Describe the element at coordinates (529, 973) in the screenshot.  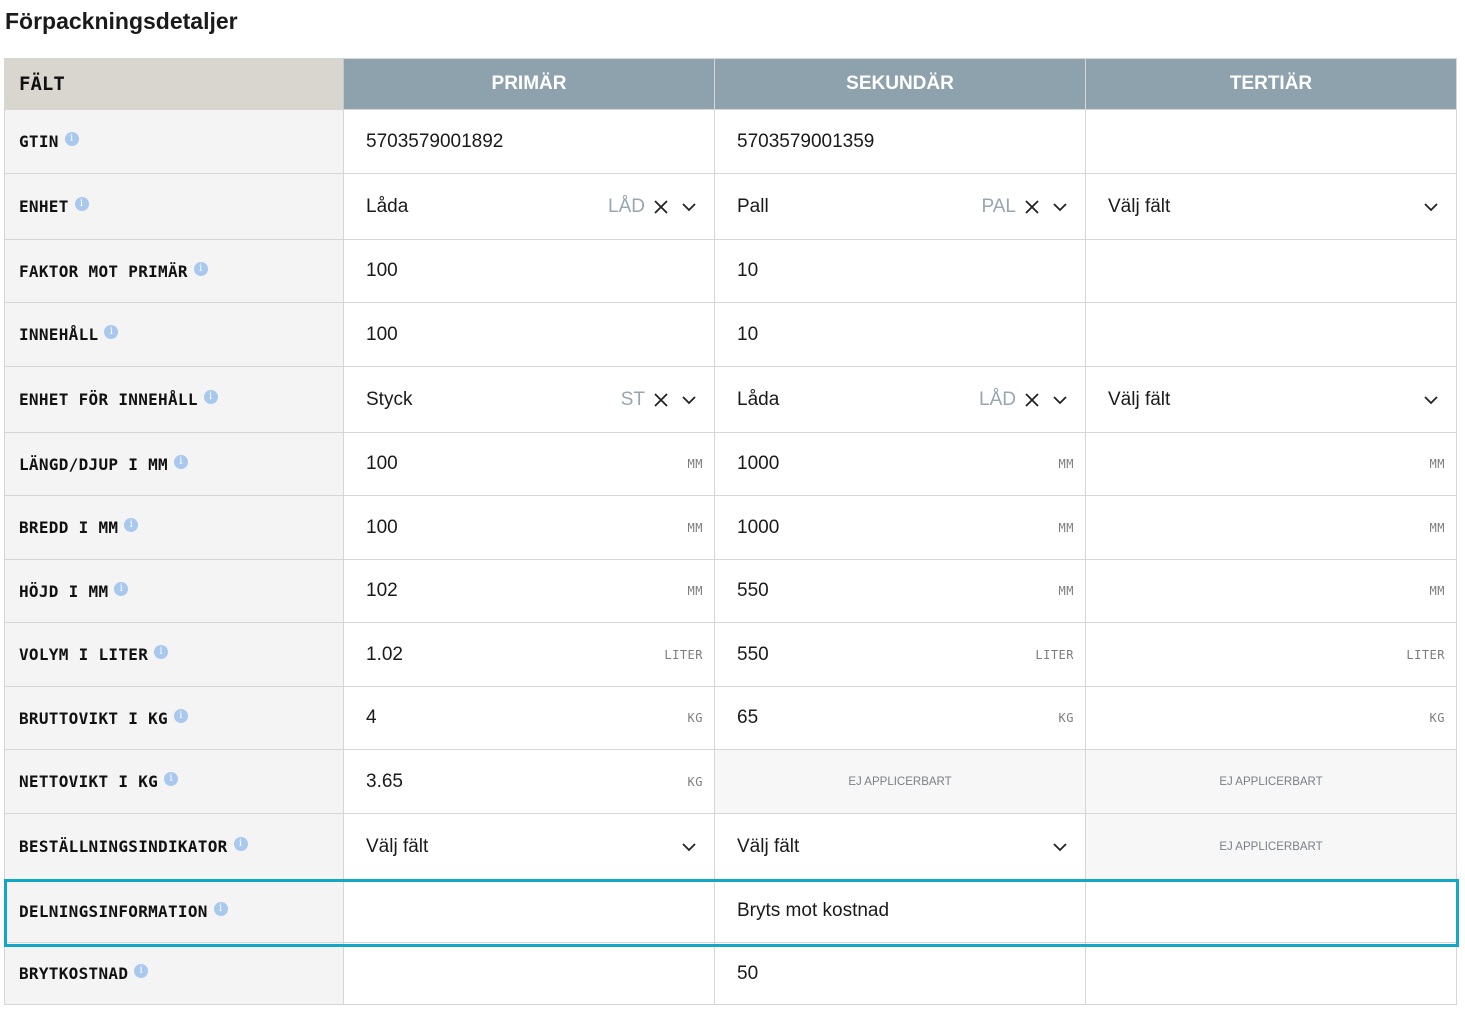
I see `break-cost-primary-input` at that location.